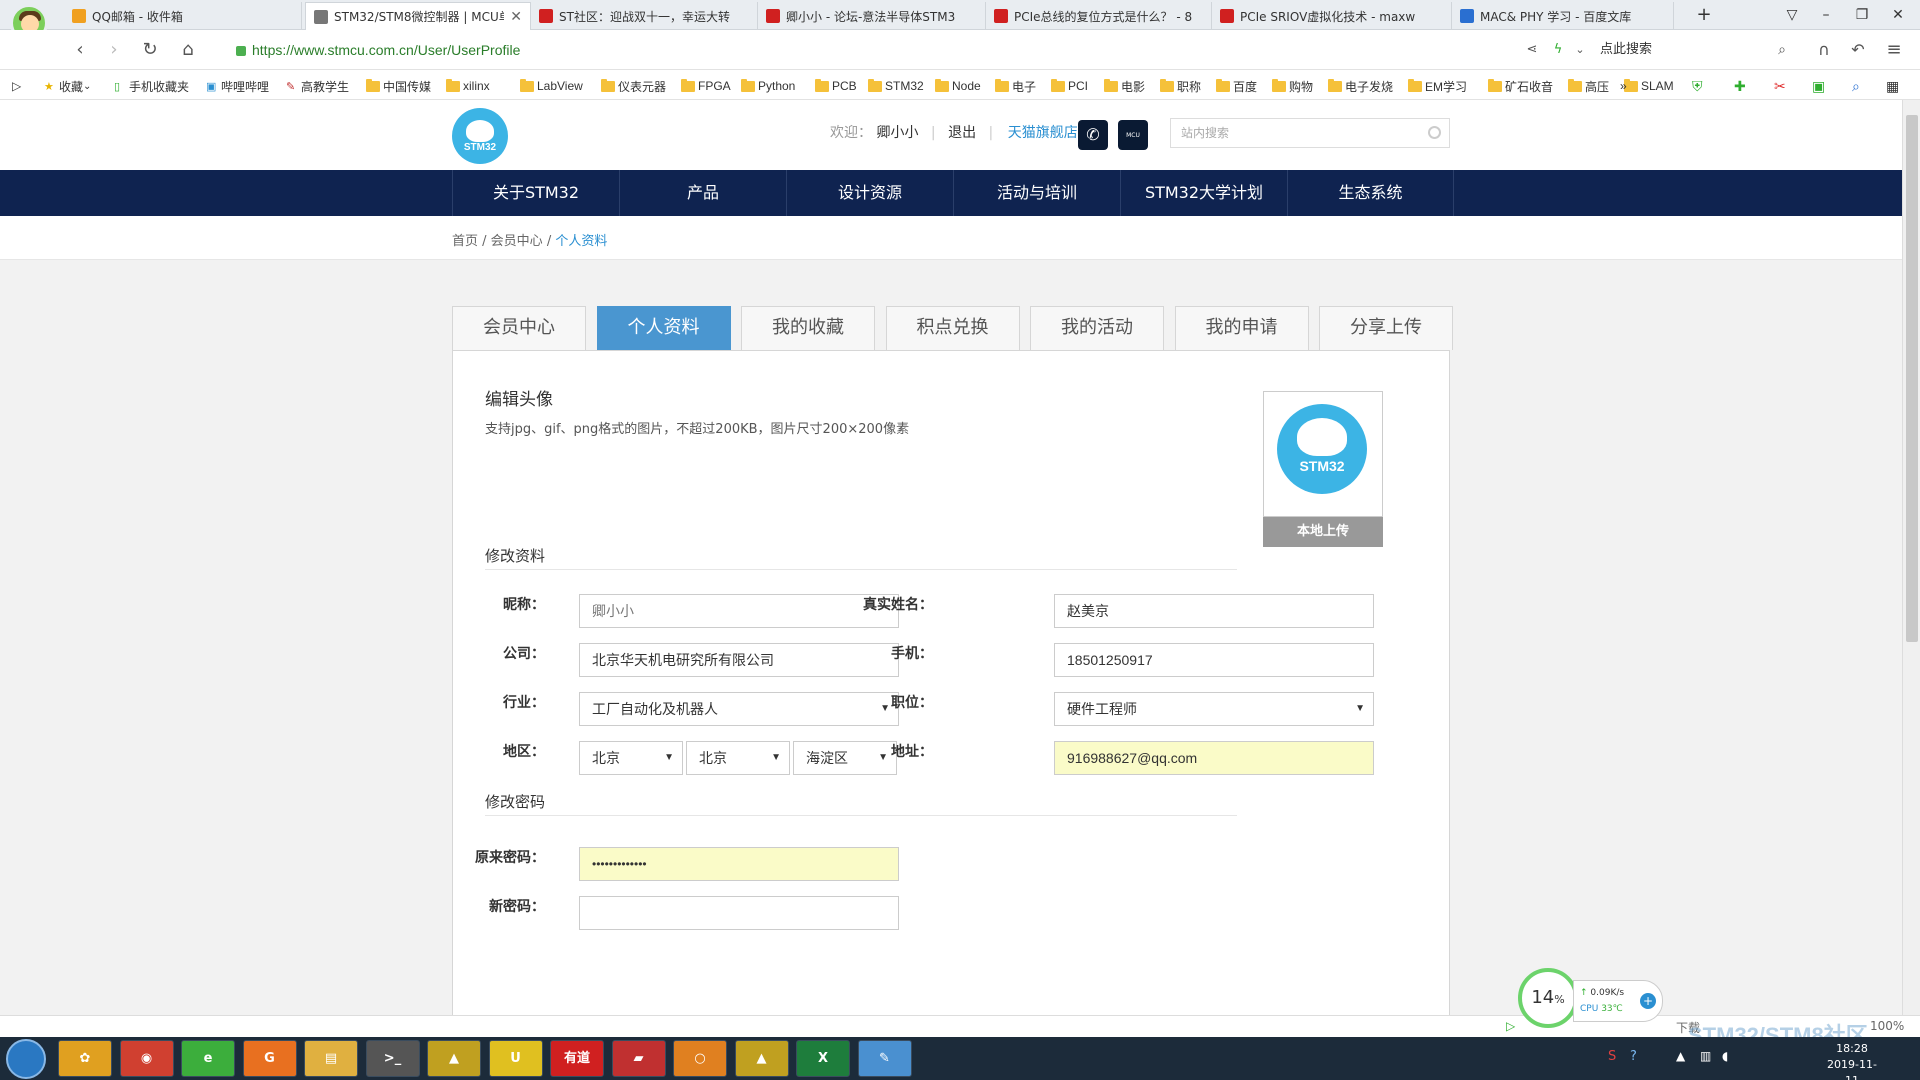 This screenshot has width=1920, height=1080. Describe the element at coordinates (1241, 328) in the screenshot. I see `profile-tab: 我的申请` at that location.